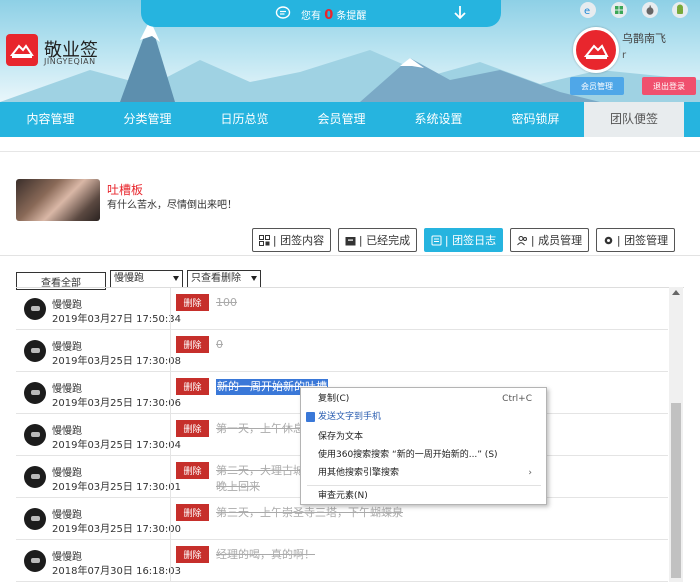 This screenshot has height=582, width=700. I want to click on type-select: 只查看删除, so click(224, 279).